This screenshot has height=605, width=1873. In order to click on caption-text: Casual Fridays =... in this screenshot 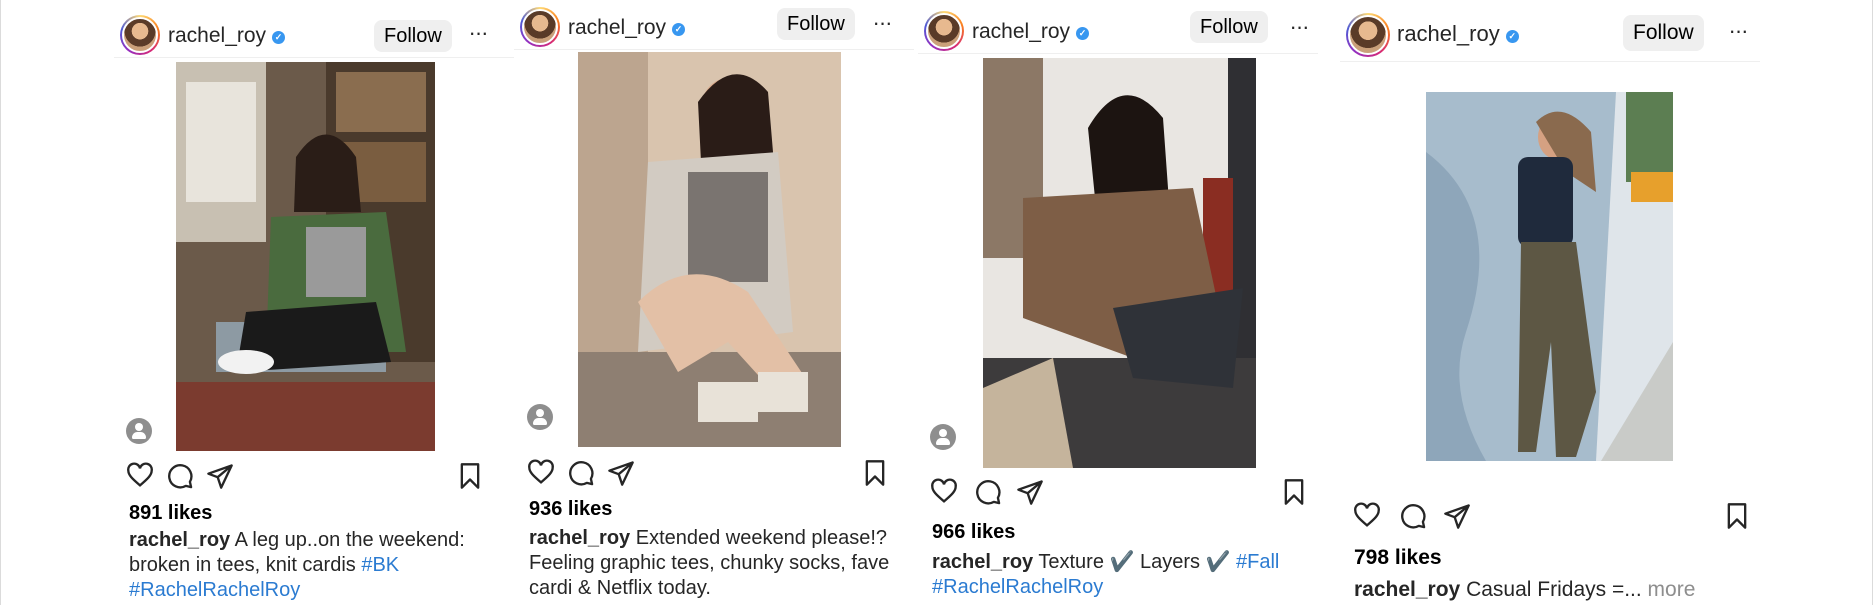, I will do `click(1551, 589)`.